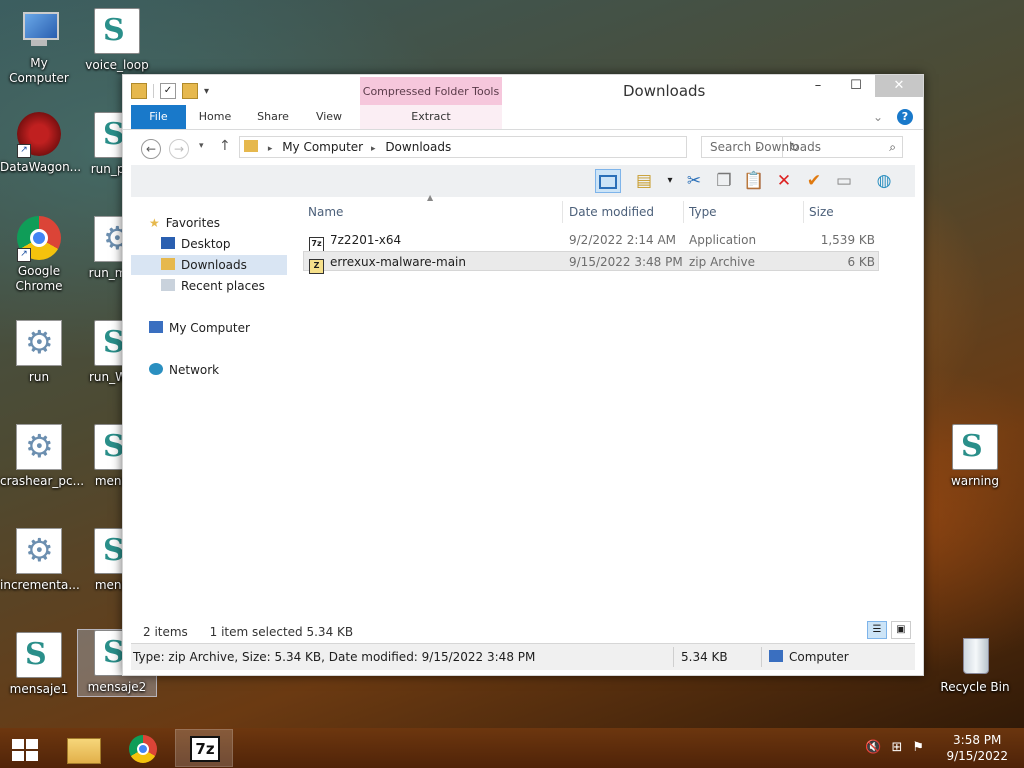 The height and width of the screenshot is (768, 1024). I want to click on item-count: 2 items, so click(165, 632).